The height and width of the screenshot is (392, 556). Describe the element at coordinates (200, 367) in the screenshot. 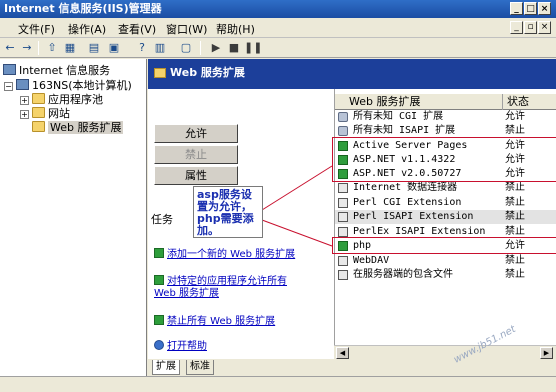

I see `tab-standard: 标准` at that location.